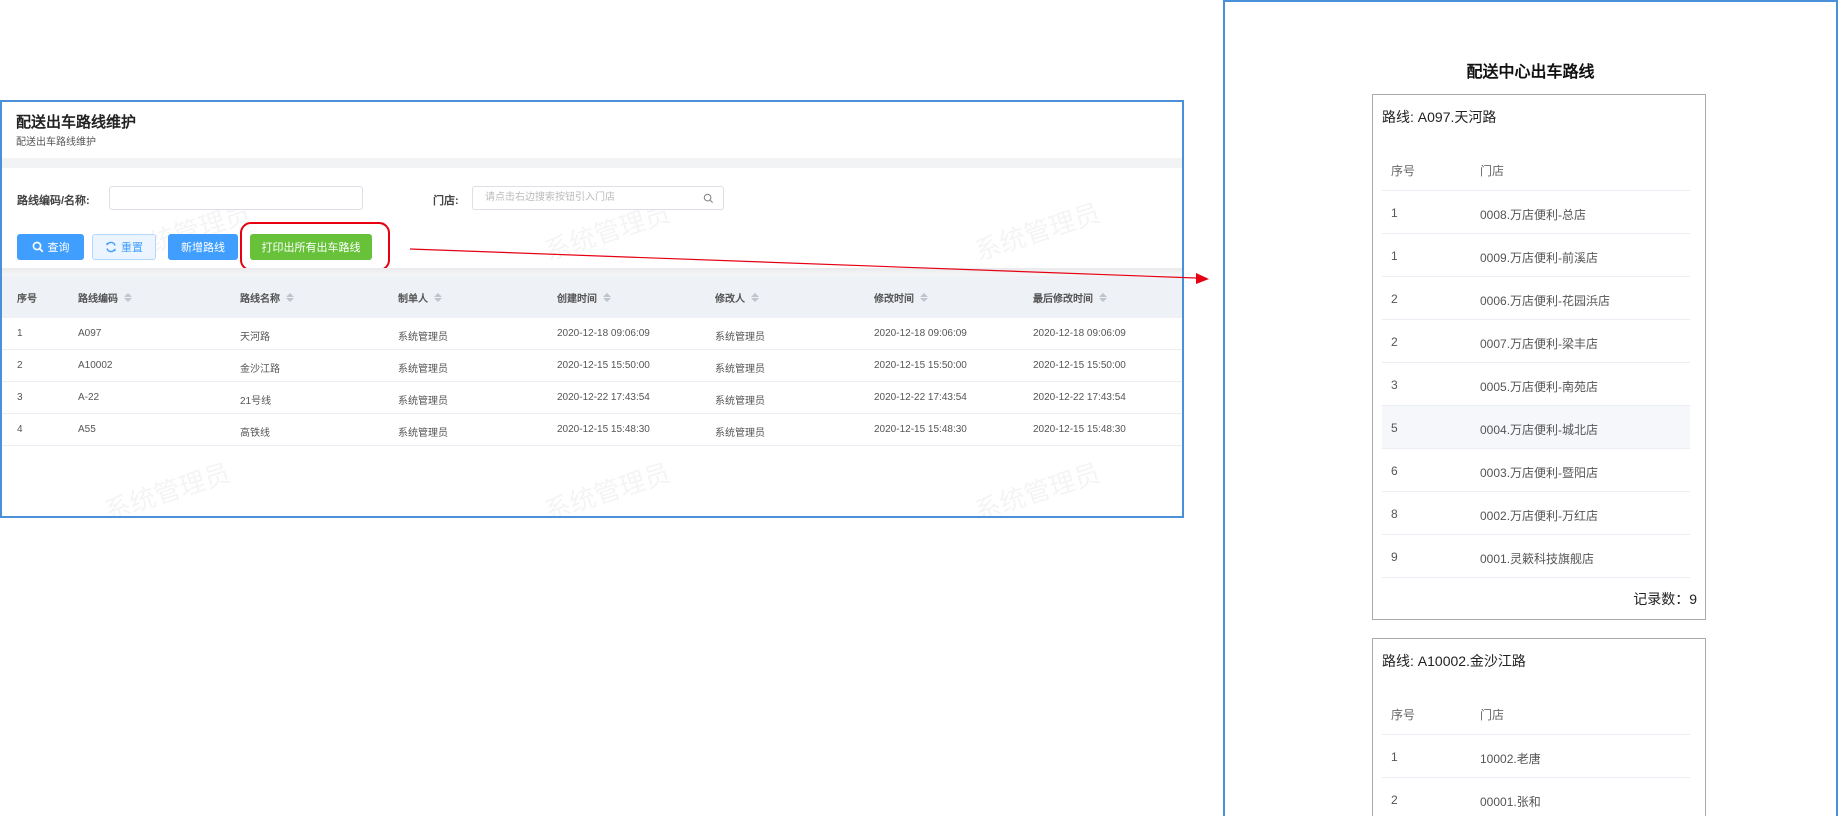  Describe the element at coordinates (203, 247) in the screenshot. I see `add-route-button: 新增路线` at that location.